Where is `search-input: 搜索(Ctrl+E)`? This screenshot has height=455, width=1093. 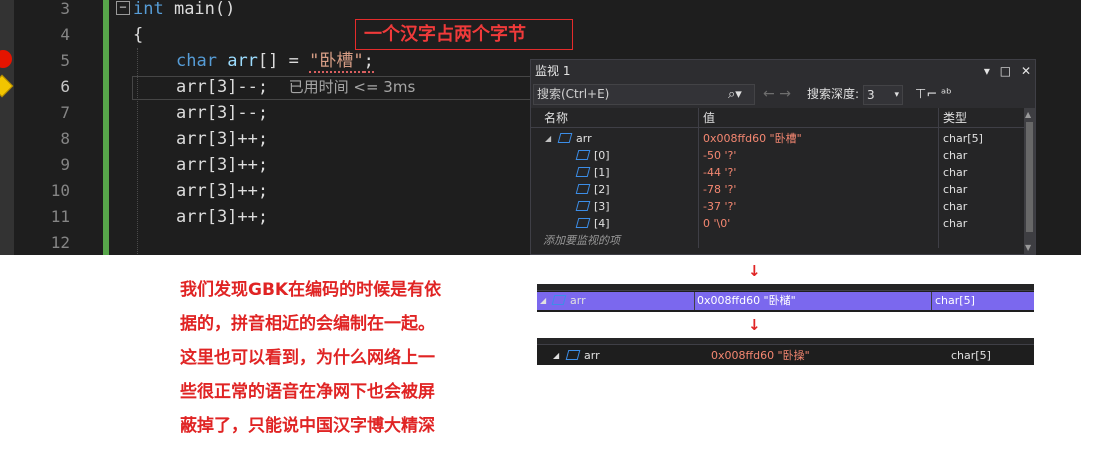
search-input: 搜索(Ctrl+E) is located at coordinates (644, 94).